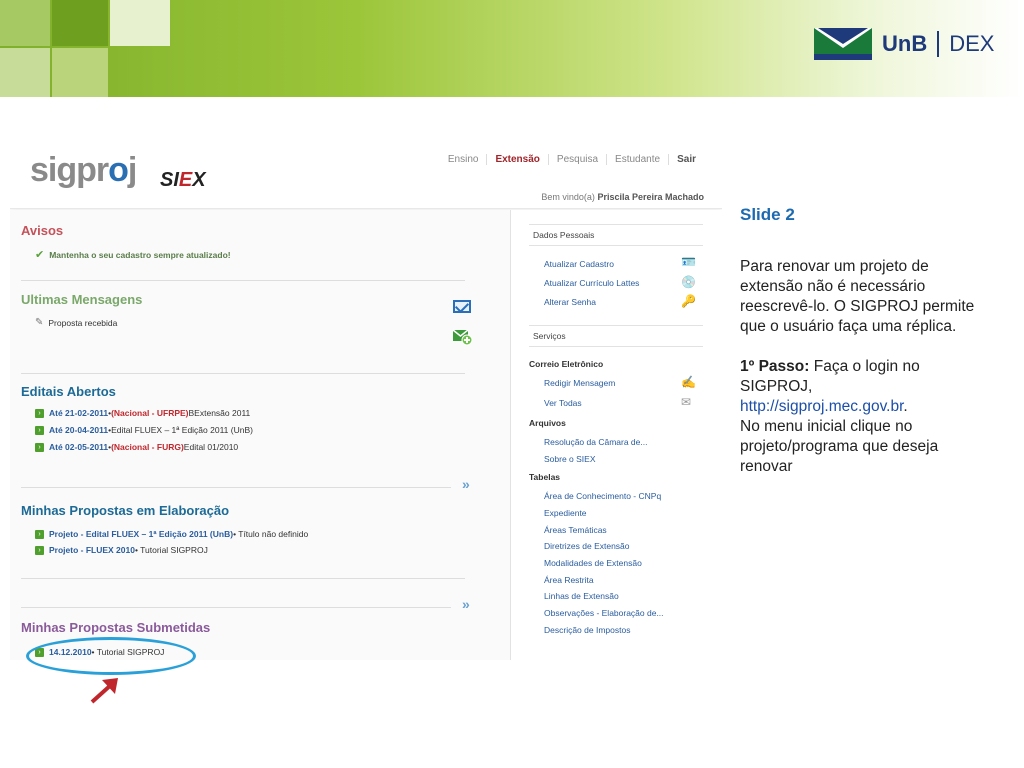  I want to click on logo-divider, so click(938, 44).